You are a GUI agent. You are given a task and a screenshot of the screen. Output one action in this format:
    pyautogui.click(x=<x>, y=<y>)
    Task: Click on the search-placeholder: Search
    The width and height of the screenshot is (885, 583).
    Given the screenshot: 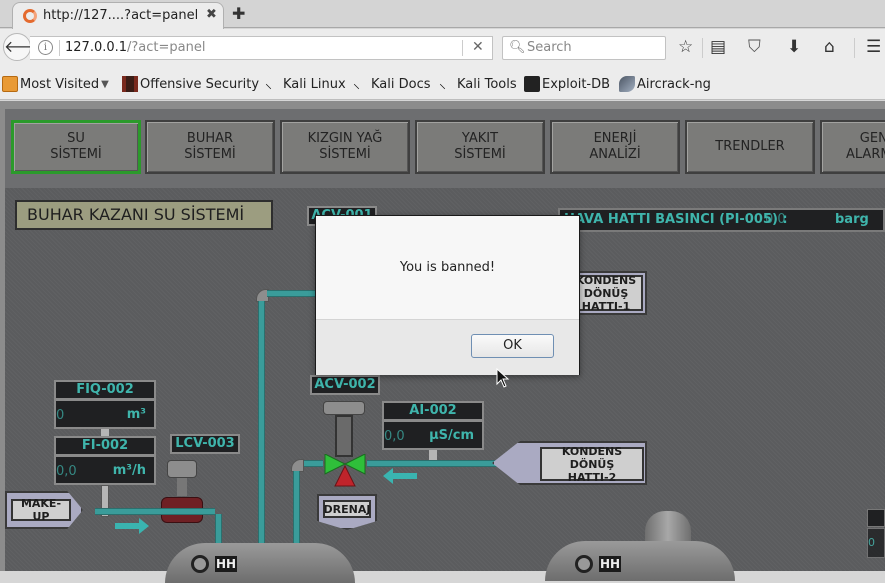 What is the action you would take?
    pyautogui.click(x=549, y=47)
    